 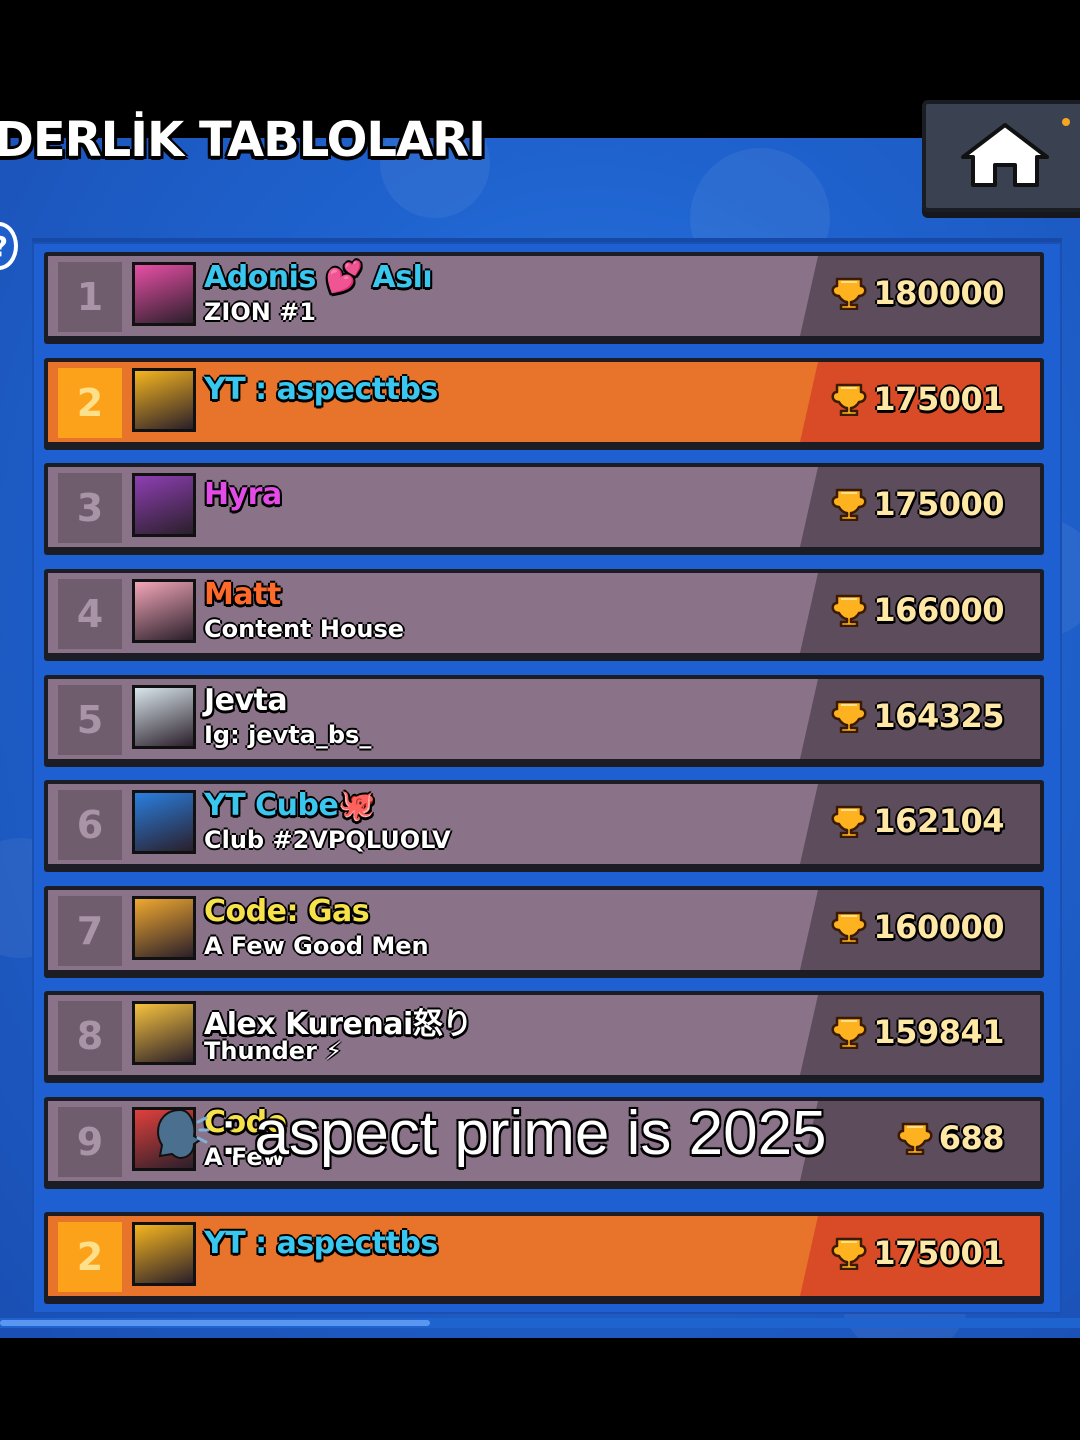 I want to click on trophy-count: 175000, so click(x=916, y=504).